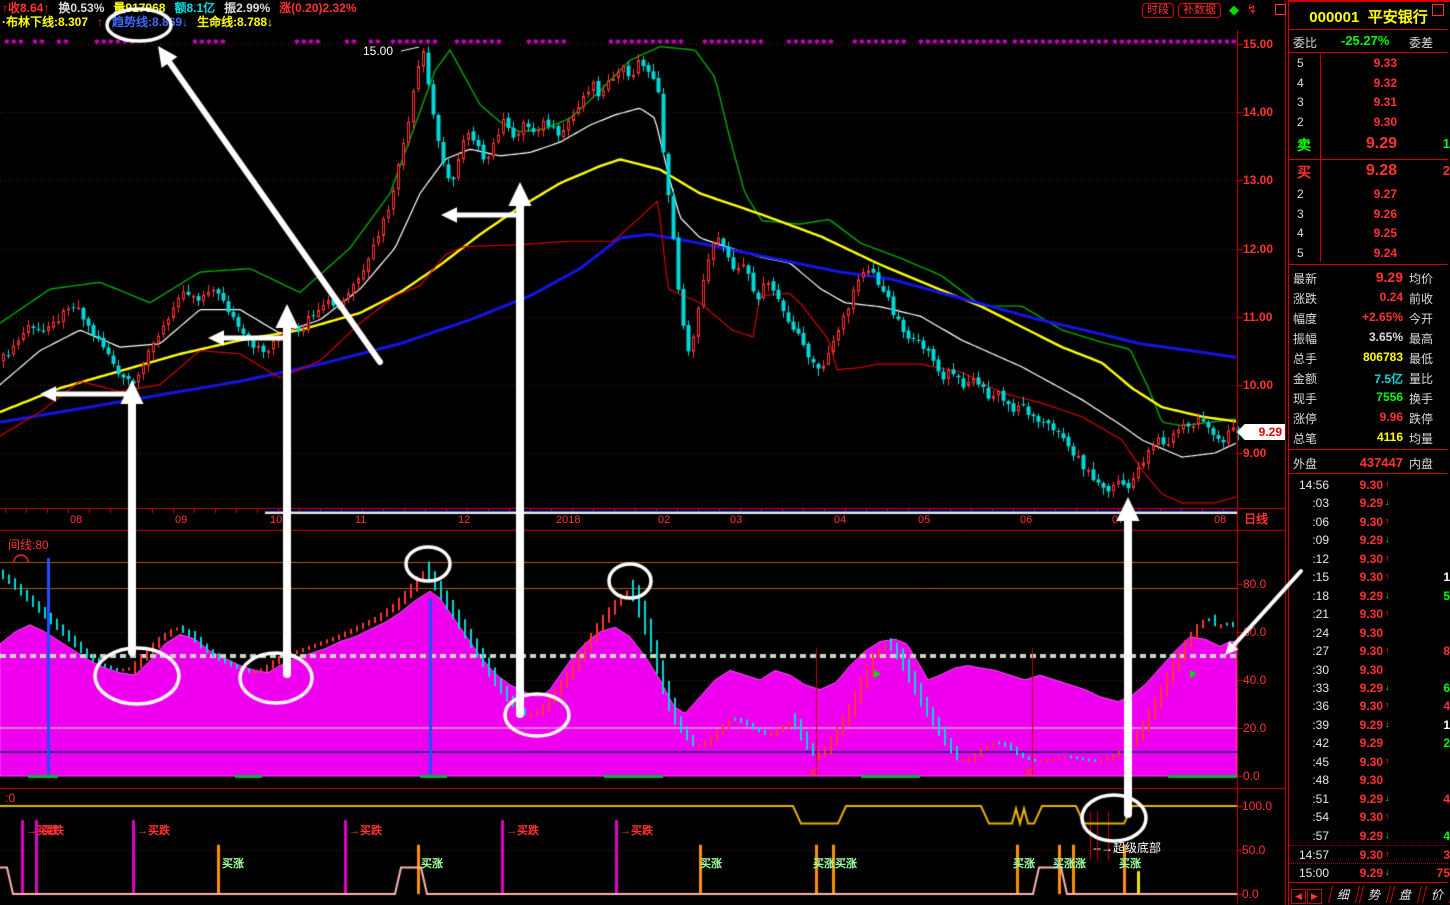 The height and width of the screenshot is (905, 1450). I want to click on order-book-row: 买 9.28 2, so click(1369, 172).